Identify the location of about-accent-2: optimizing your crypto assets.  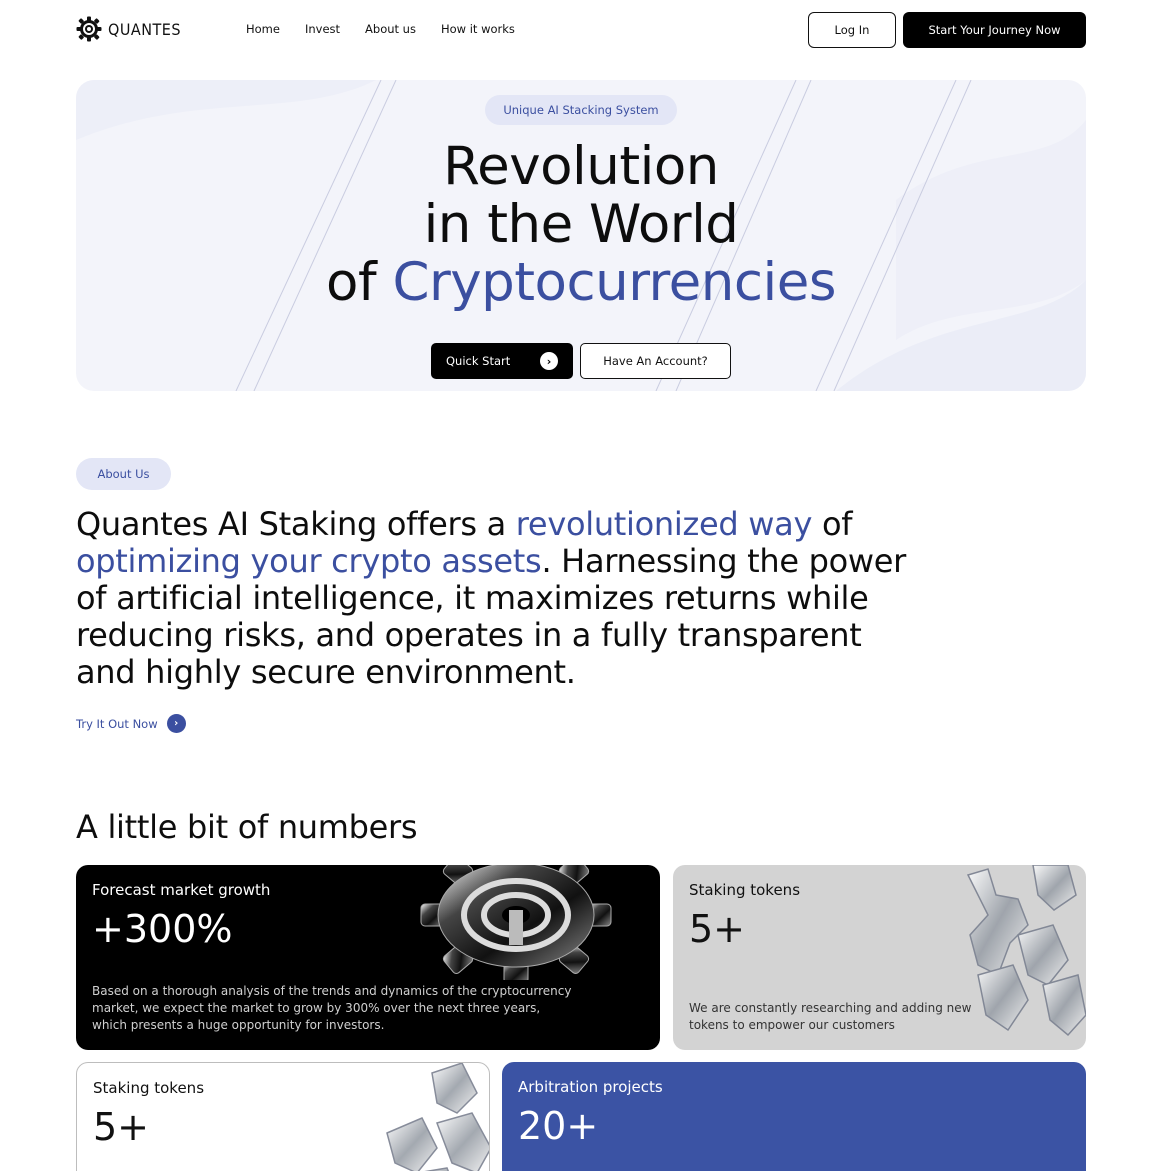
(309, 561).